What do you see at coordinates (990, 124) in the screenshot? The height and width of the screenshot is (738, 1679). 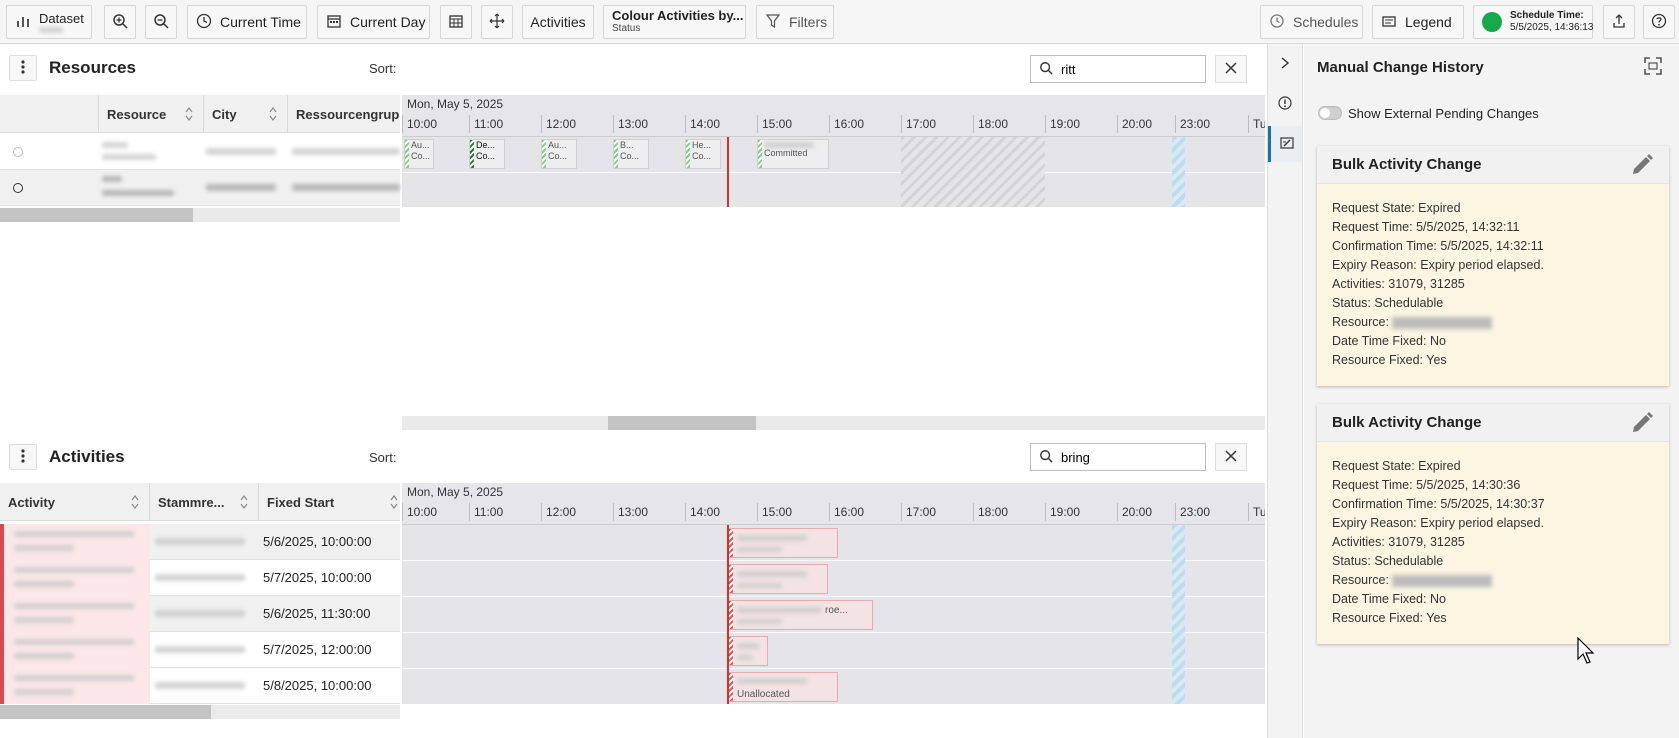 I see `hour-label: 18:00` at bounding box center [990, 124].